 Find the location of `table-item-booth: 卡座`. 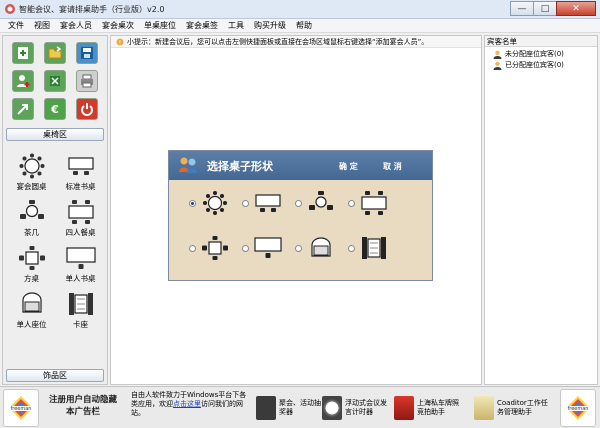

table-item-booth: 卡座 is located at coordinates (80, 311).